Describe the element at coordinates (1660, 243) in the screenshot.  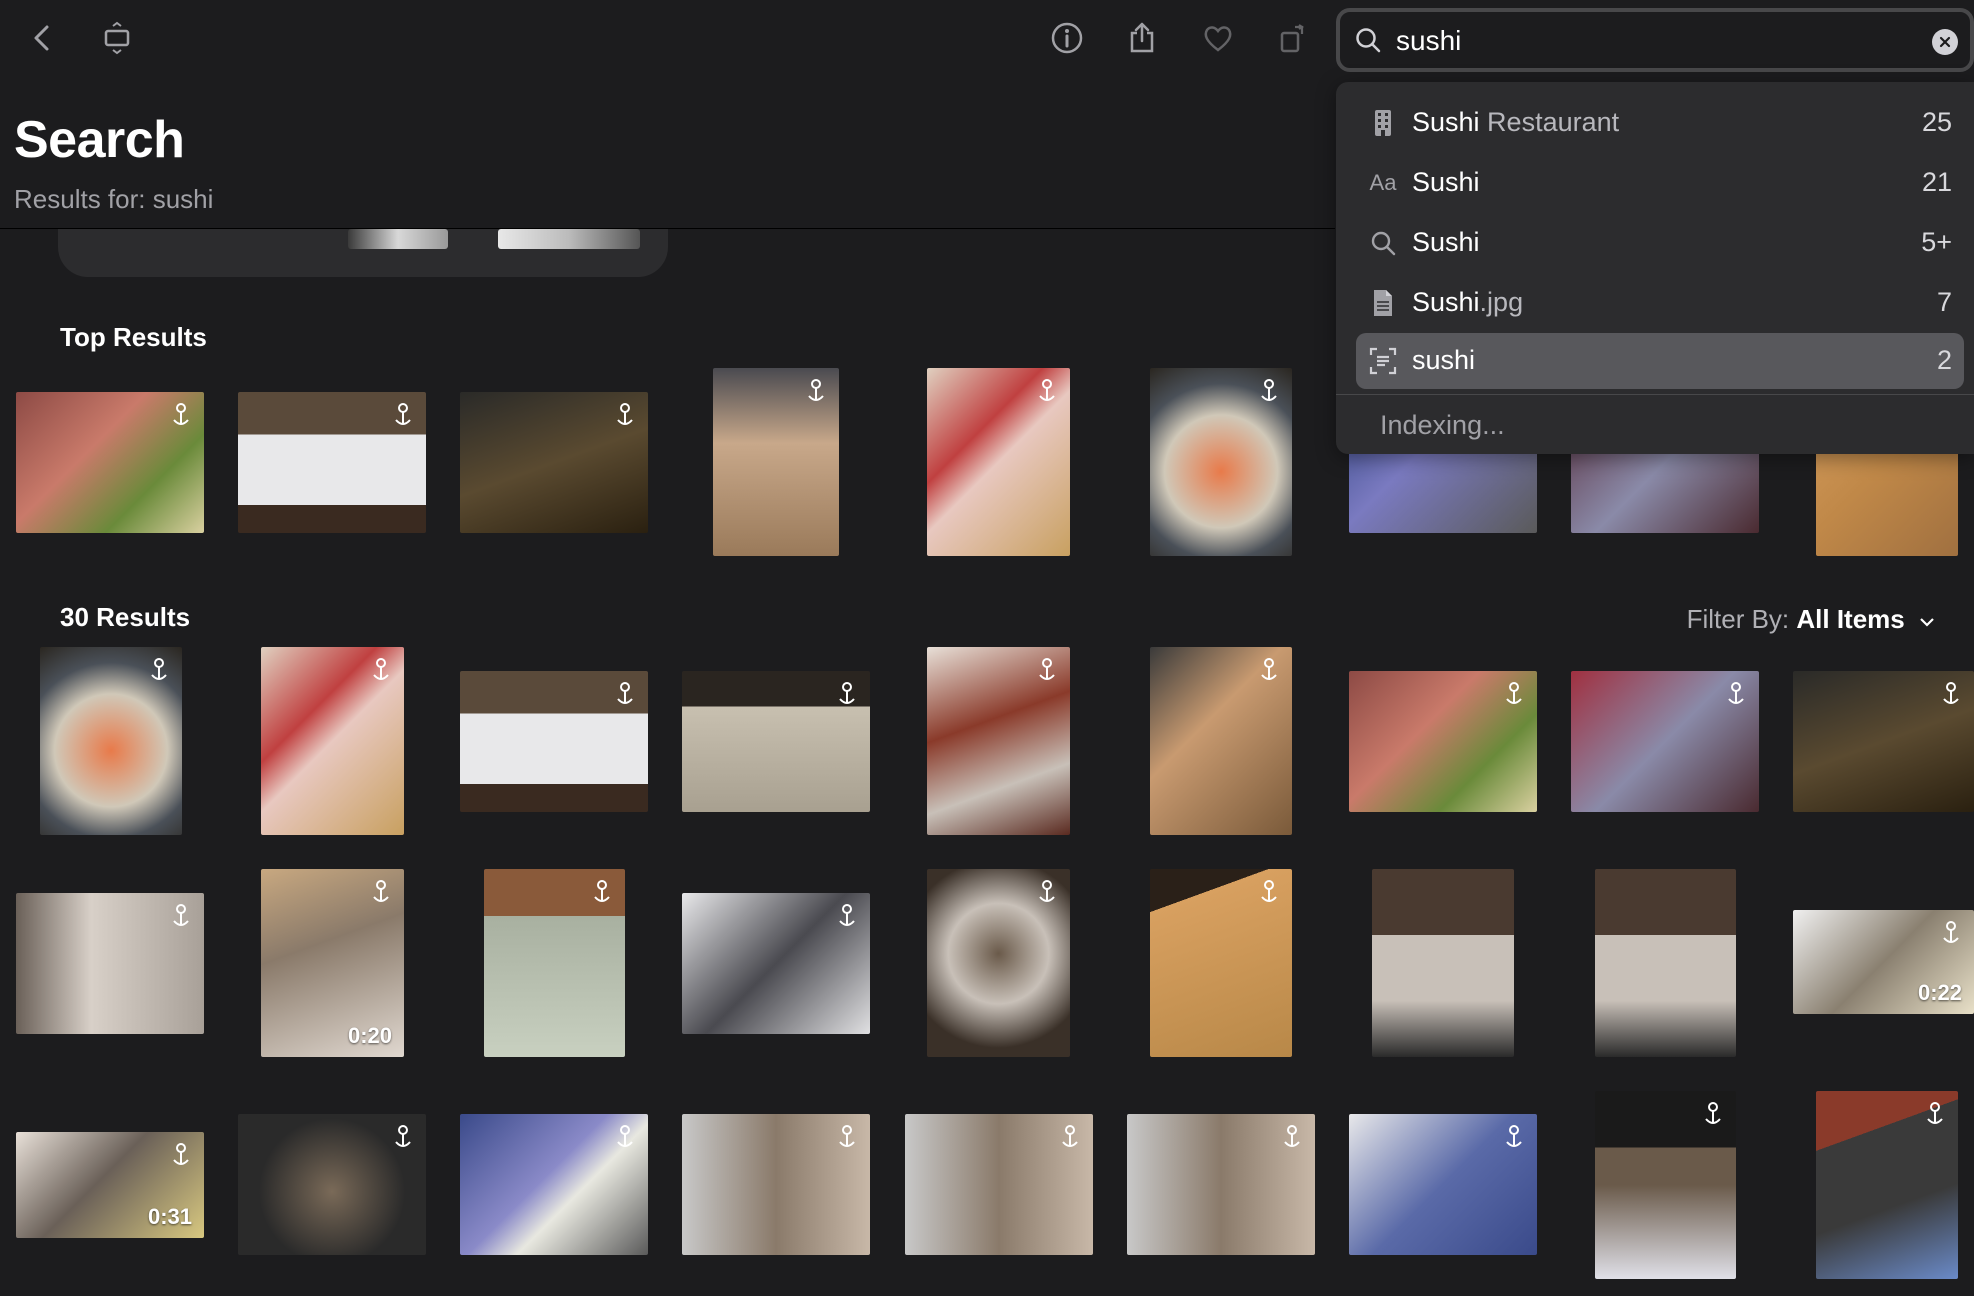
I see `suggestion-item: Sushi 5+` at that location.